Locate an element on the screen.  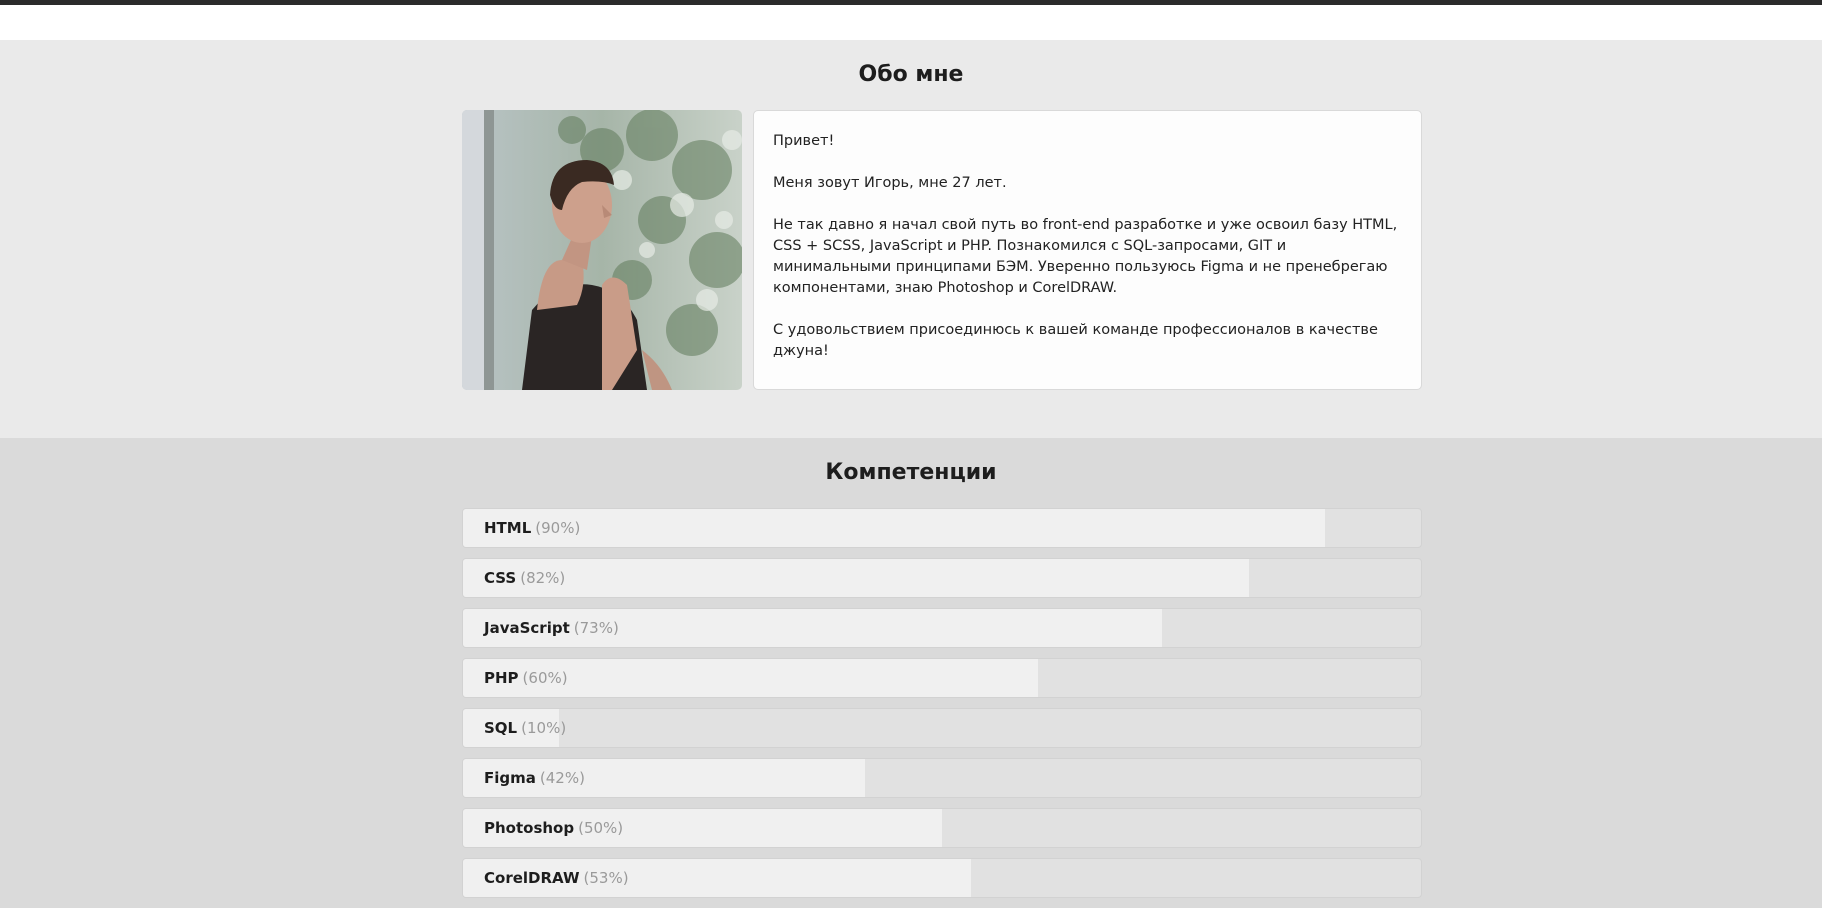
skill-name: SQL is located at coordinates (501, 728).